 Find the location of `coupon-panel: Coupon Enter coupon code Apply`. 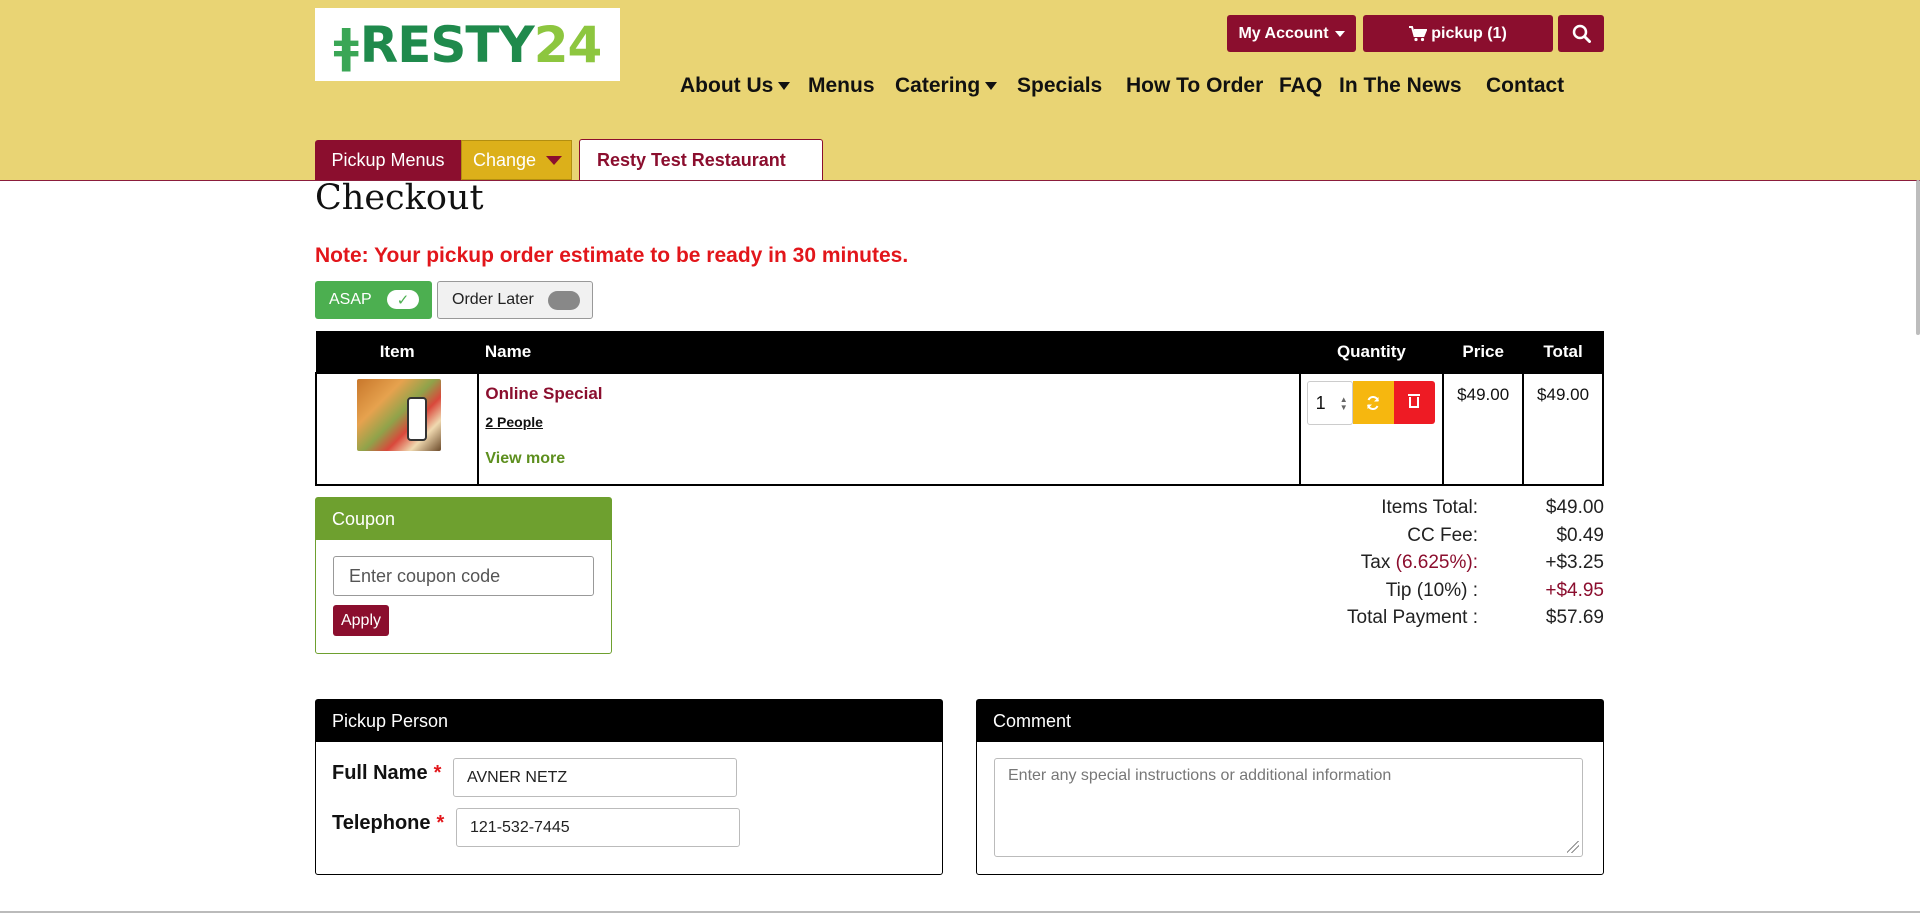

coupon-panel: Coupon Enter coupon code Apply is located at coordinates (463, 575).